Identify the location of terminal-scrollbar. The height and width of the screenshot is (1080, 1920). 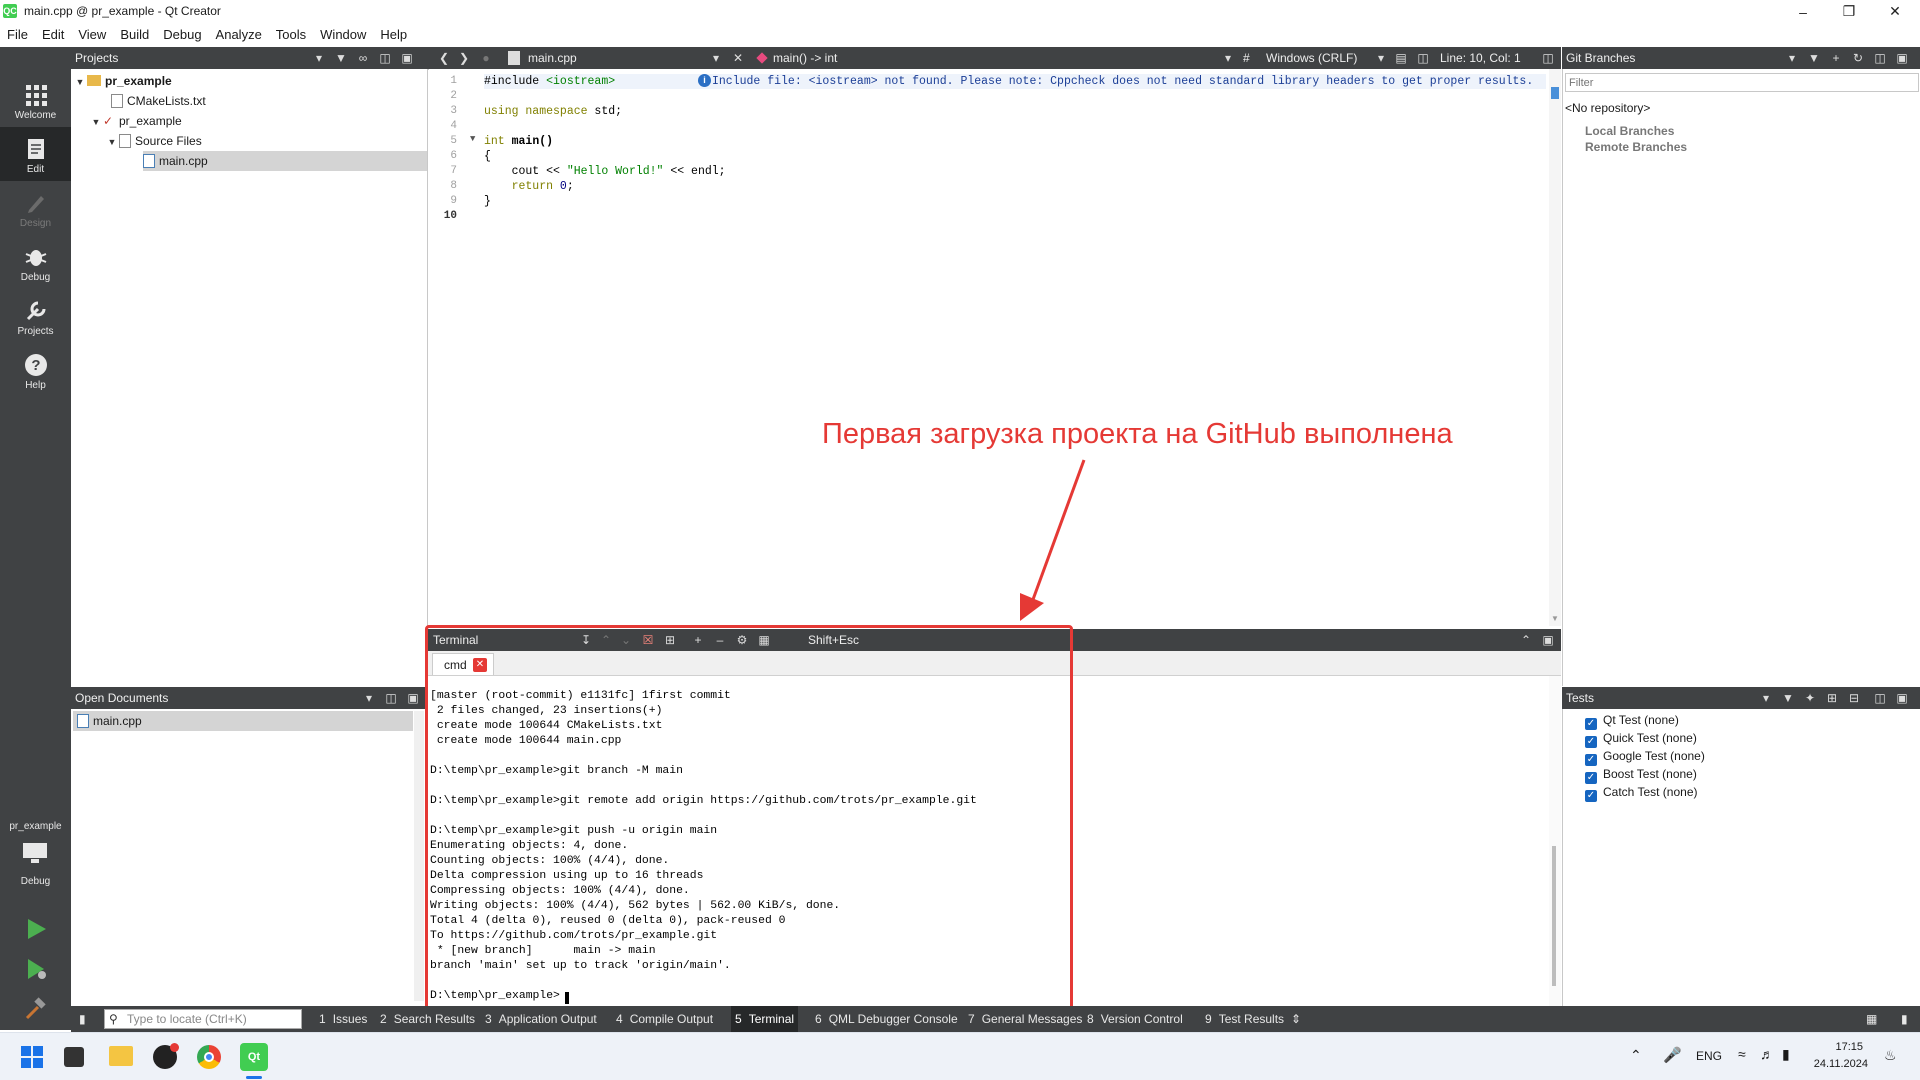
(1555, 841).